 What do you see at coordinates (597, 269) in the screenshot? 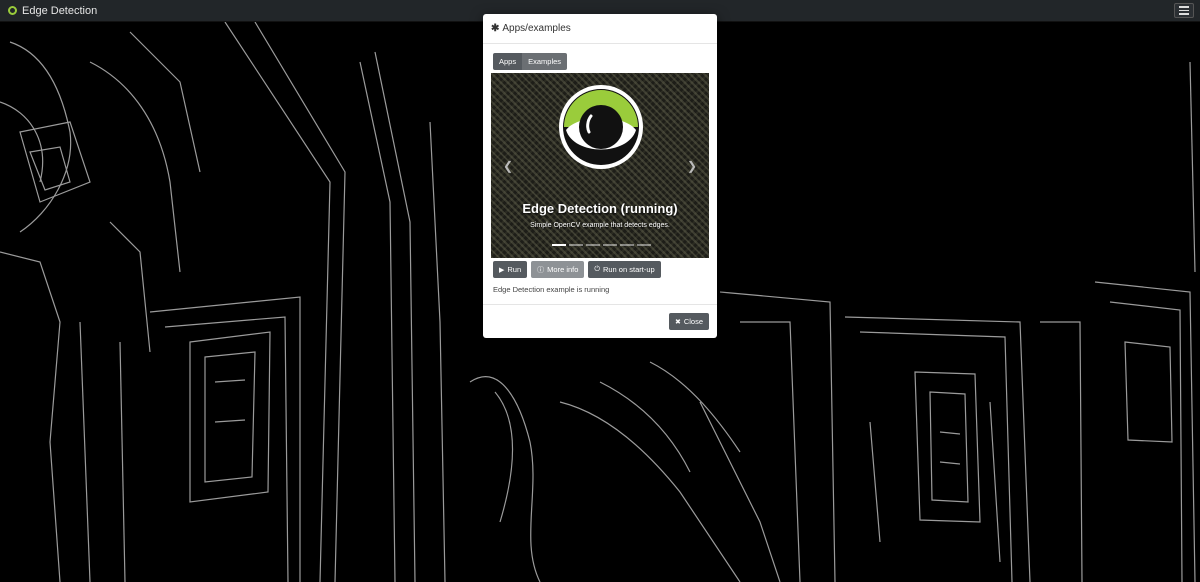
I see `power-icon: ⏻` at bounding box center [597, 269].